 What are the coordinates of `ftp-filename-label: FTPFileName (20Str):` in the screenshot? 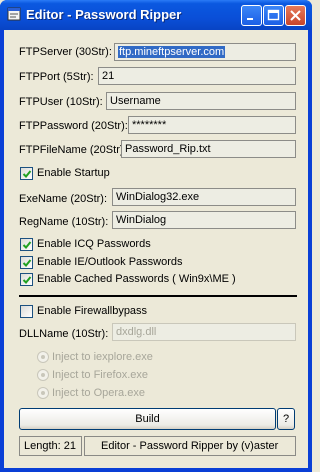 It's located at (73, 150).